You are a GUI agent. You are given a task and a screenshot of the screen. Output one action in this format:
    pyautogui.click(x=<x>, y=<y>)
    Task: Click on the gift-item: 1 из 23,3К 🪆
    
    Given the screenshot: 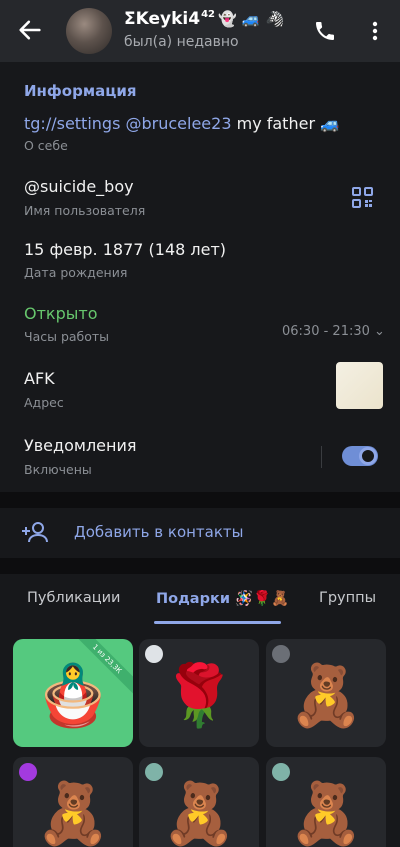 What is the action you would take?
    pyautogui.click(x=73, y=693)
    